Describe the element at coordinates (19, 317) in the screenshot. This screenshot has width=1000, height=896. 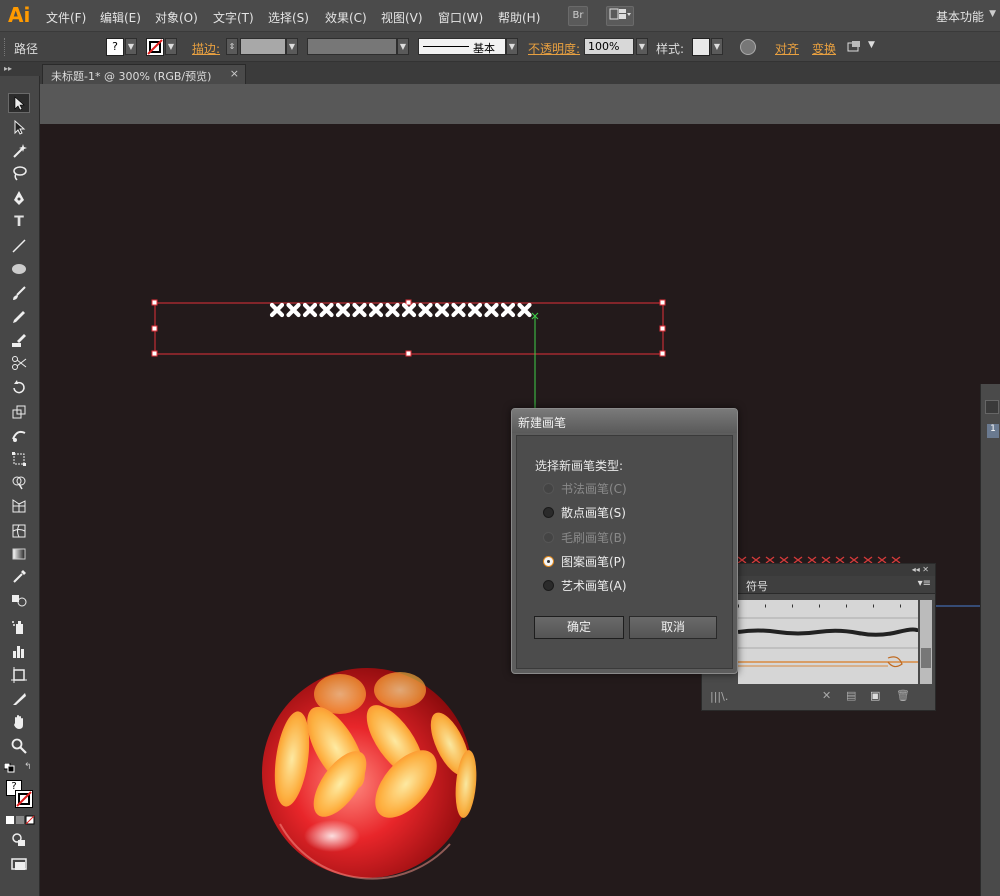
I see `pencil-tool-icon` at that location.